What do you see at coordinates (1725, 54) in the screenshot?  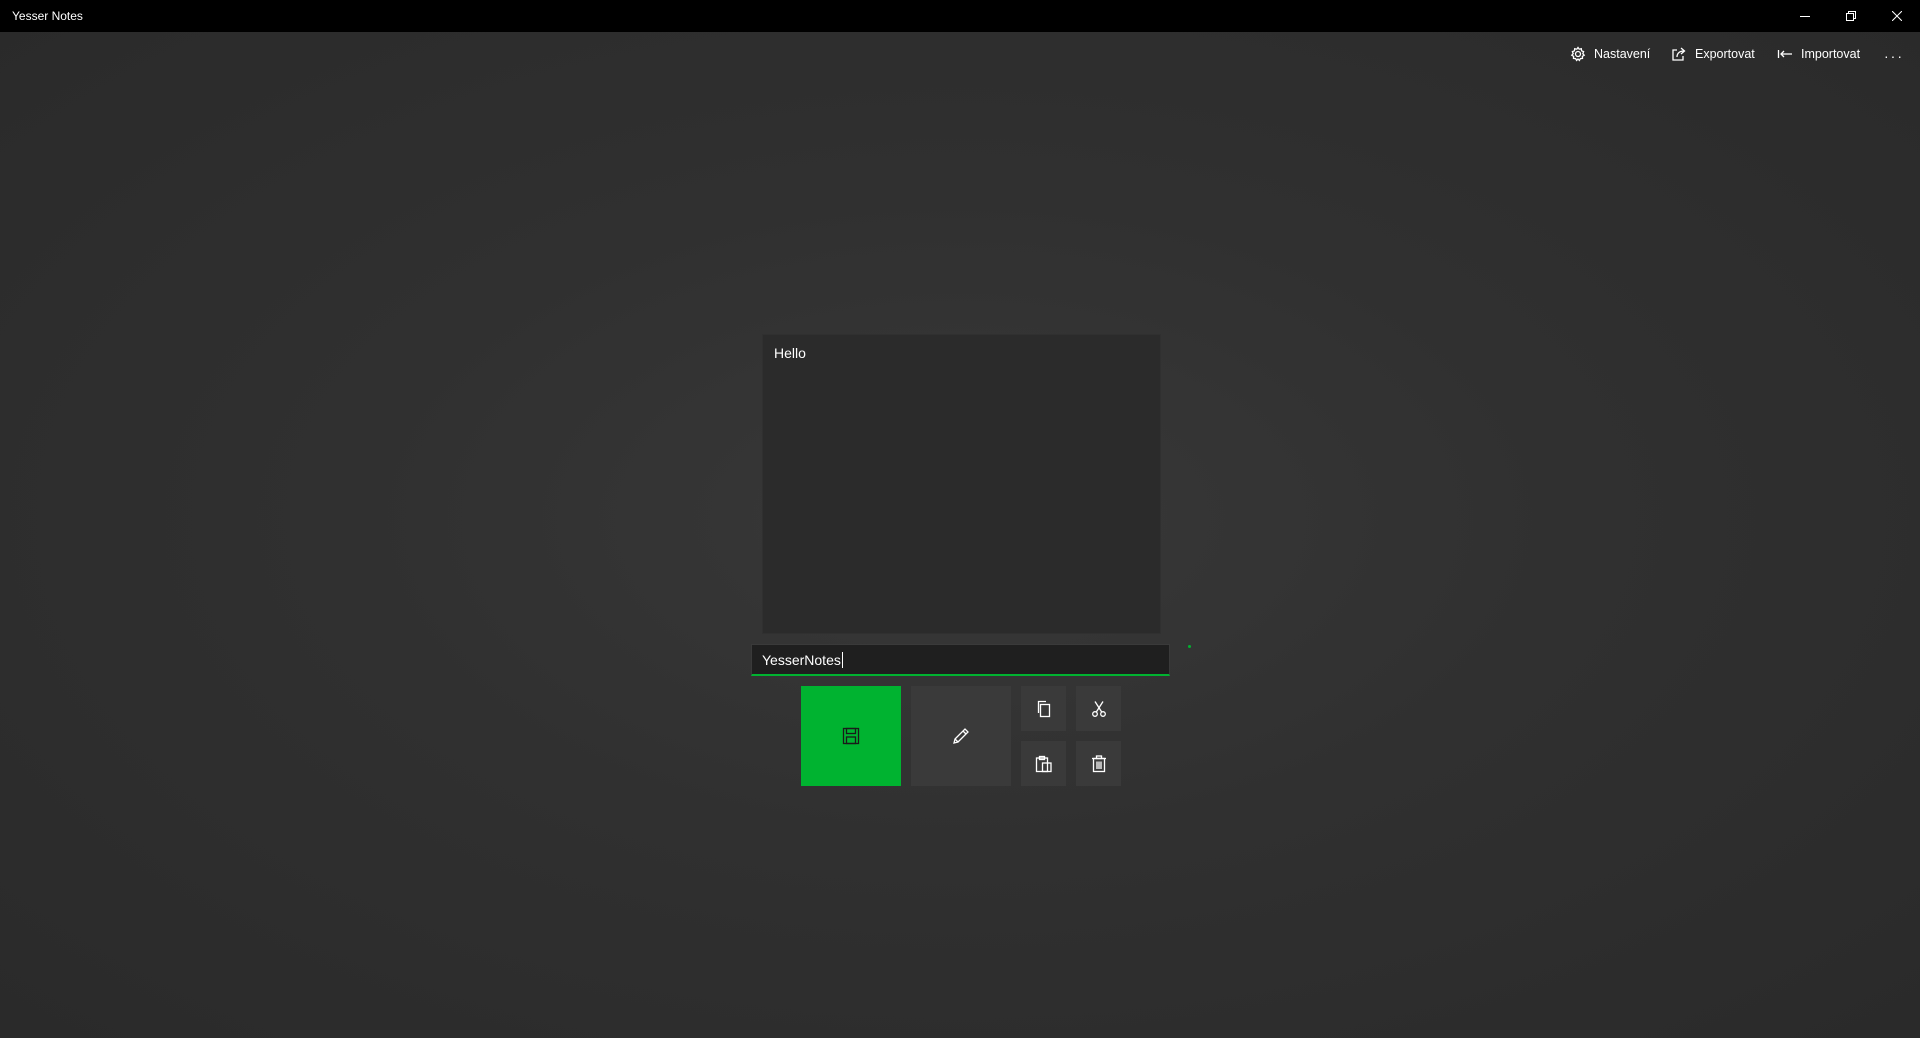 I see `export-label: Exportovat` at bounding box center [1725, 54].